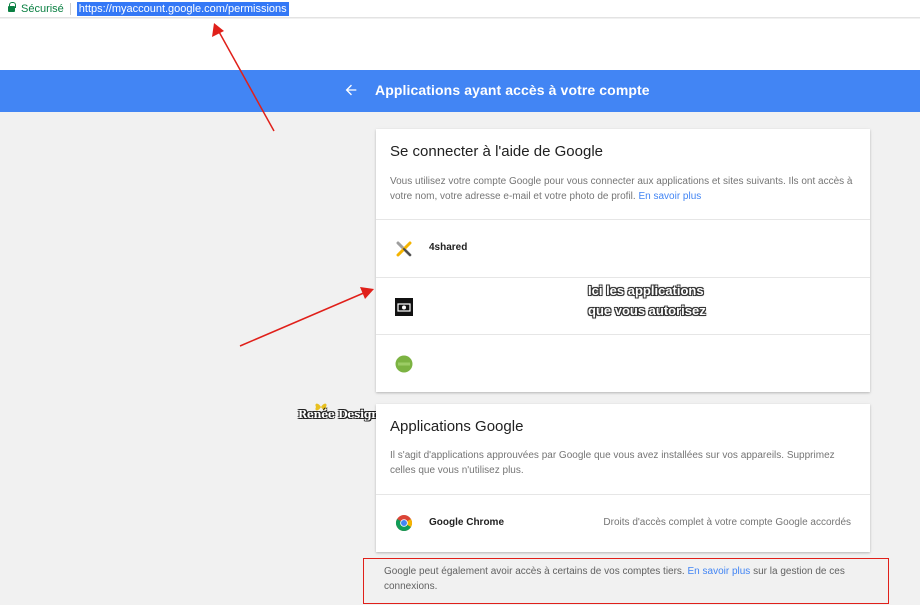 The width and height of the screenshot is (920, 605). Describe the element at coordinates (404, 523) in the screenshot. I see `chrome-icon` at that location.